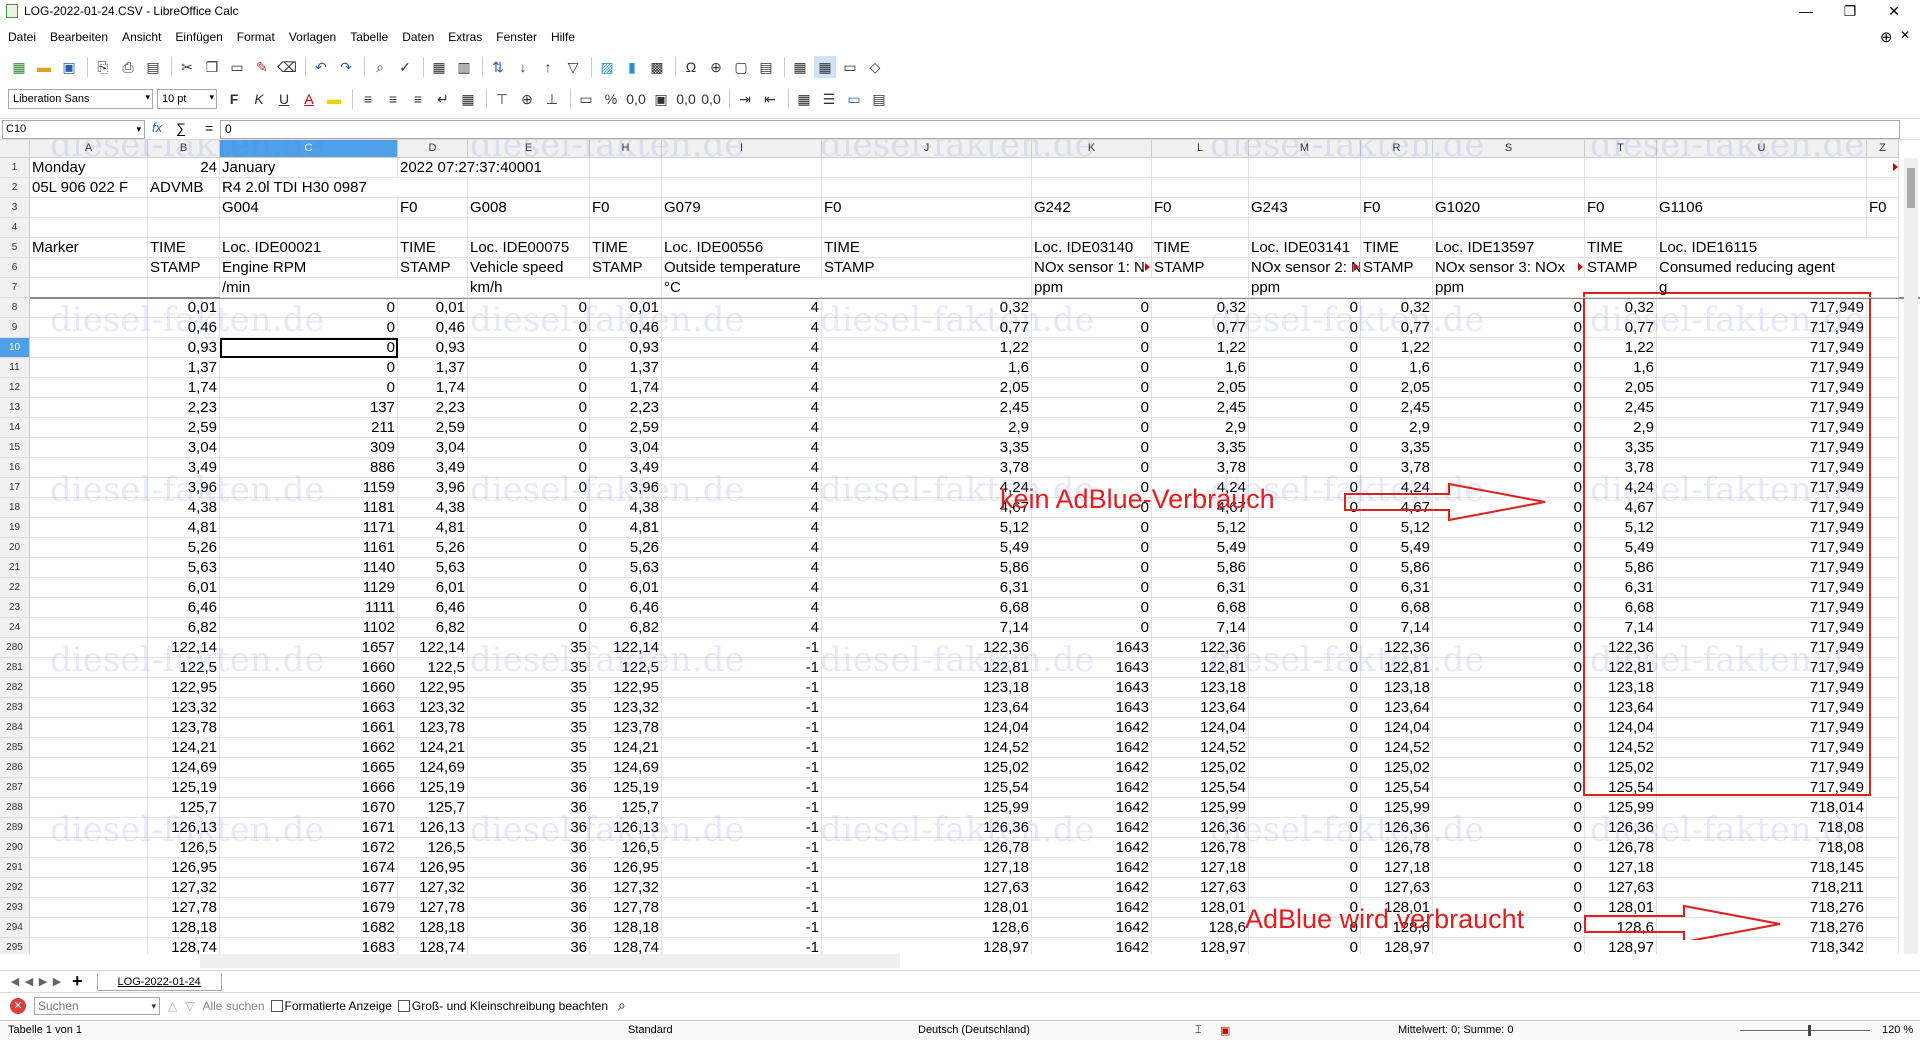 The image size is (1920, 1040). What do you see at coordinates (1200, 528) in the screenshot?
I see `cell-l19: 5,12` at bounding box center [1200, 528].